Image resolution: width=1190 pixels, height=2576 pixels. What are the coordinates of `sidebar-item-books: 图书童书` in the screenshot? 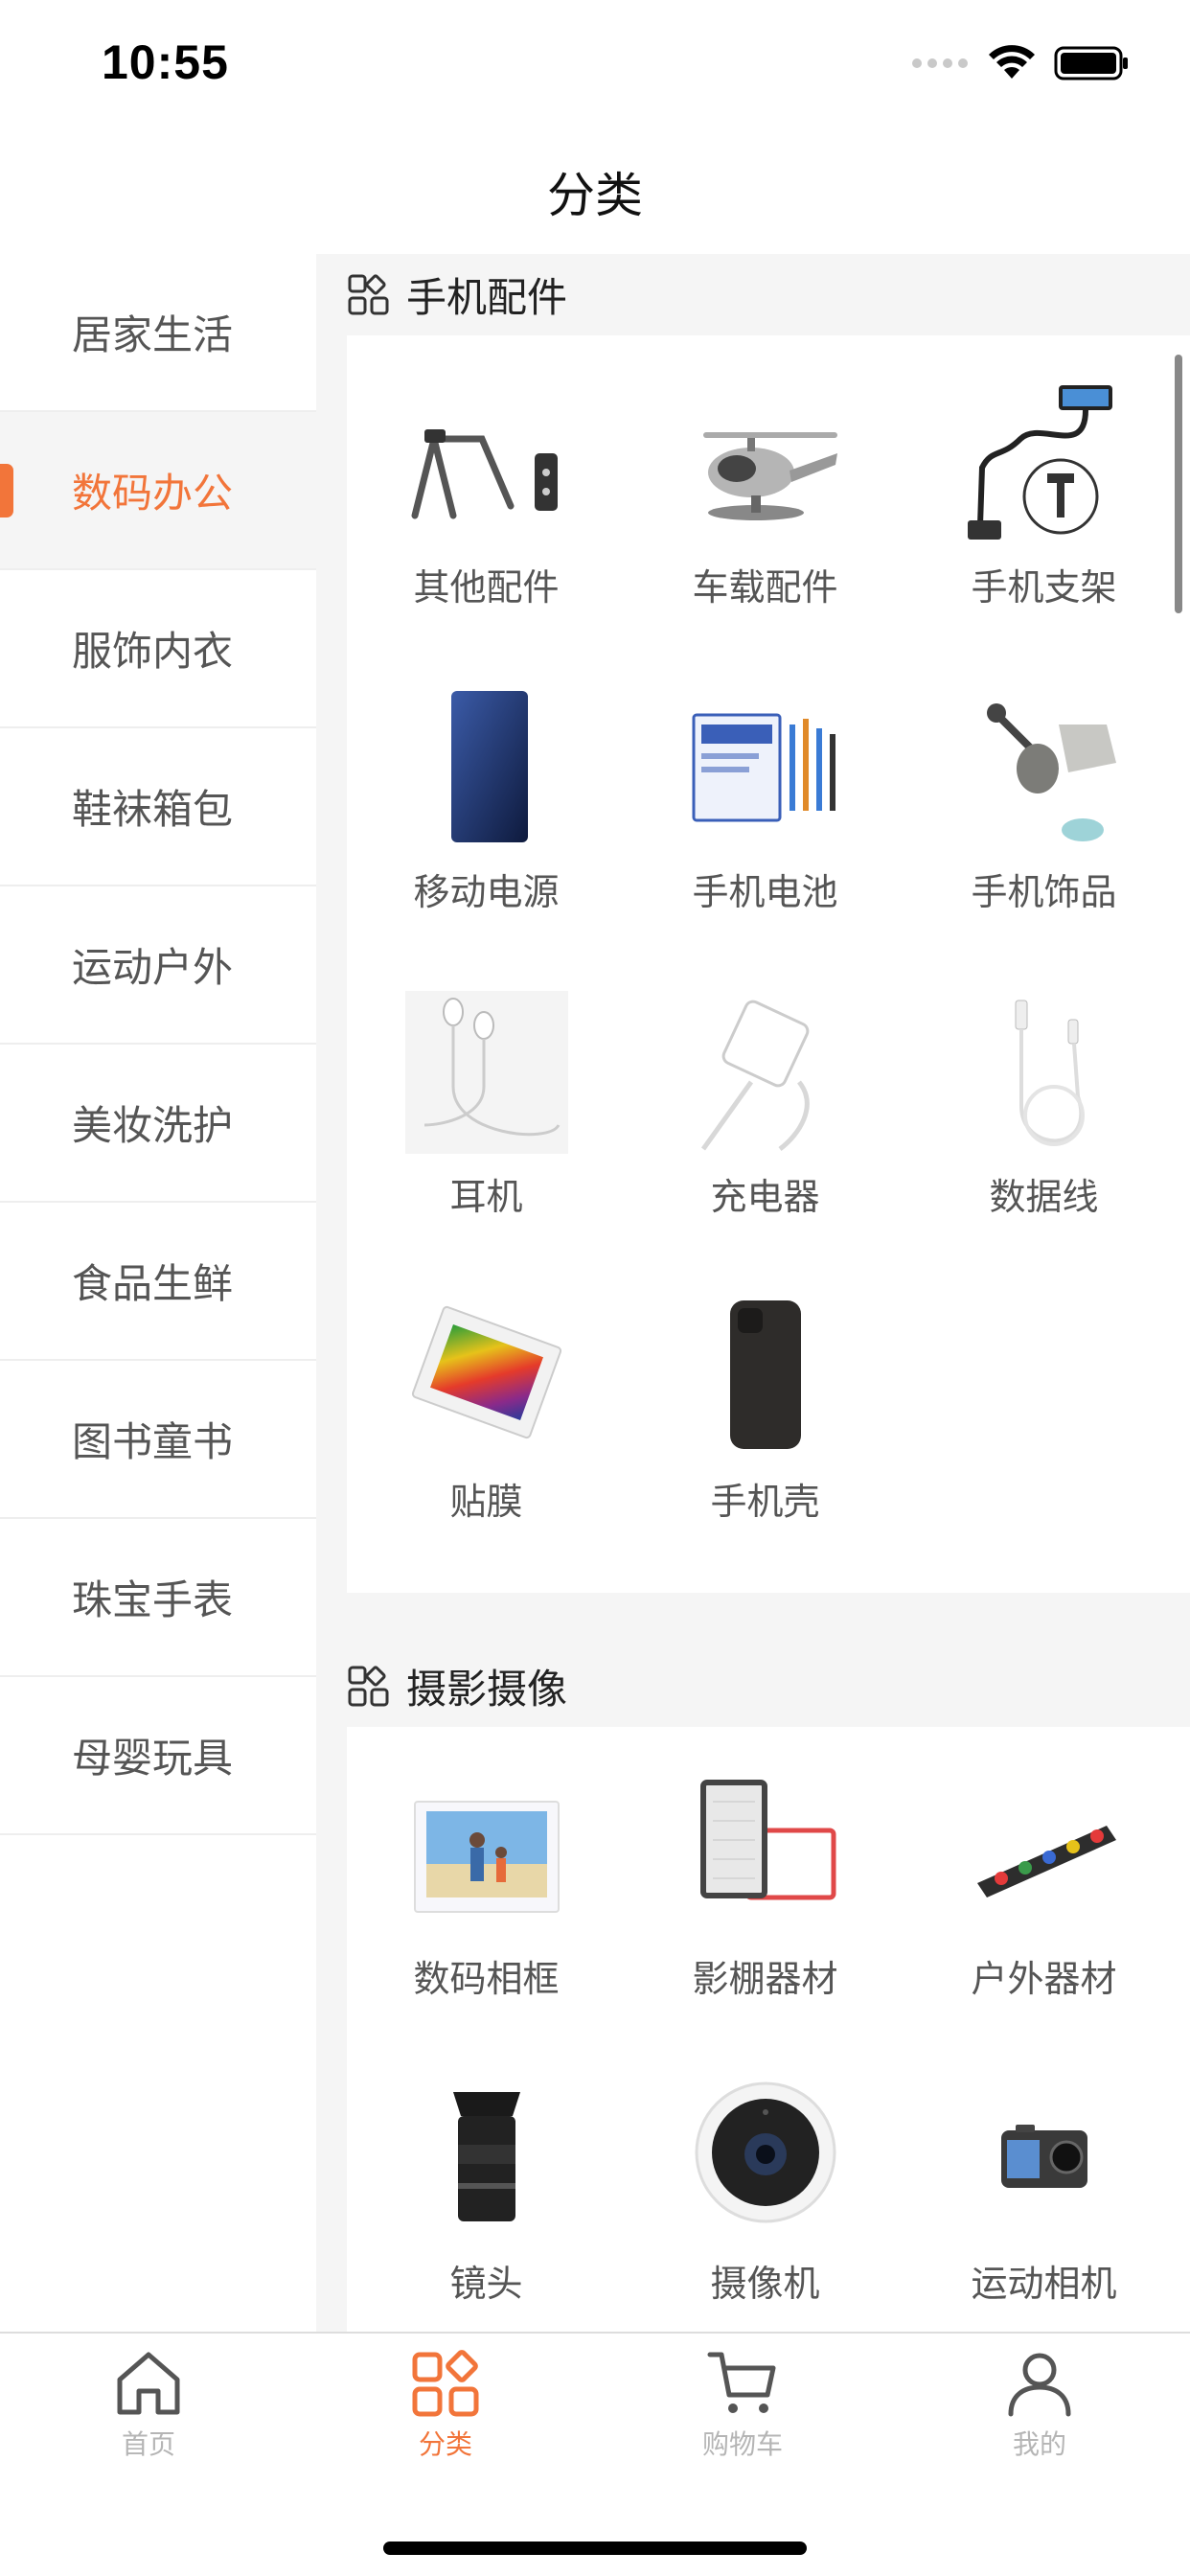 It's located at (158, 1440).